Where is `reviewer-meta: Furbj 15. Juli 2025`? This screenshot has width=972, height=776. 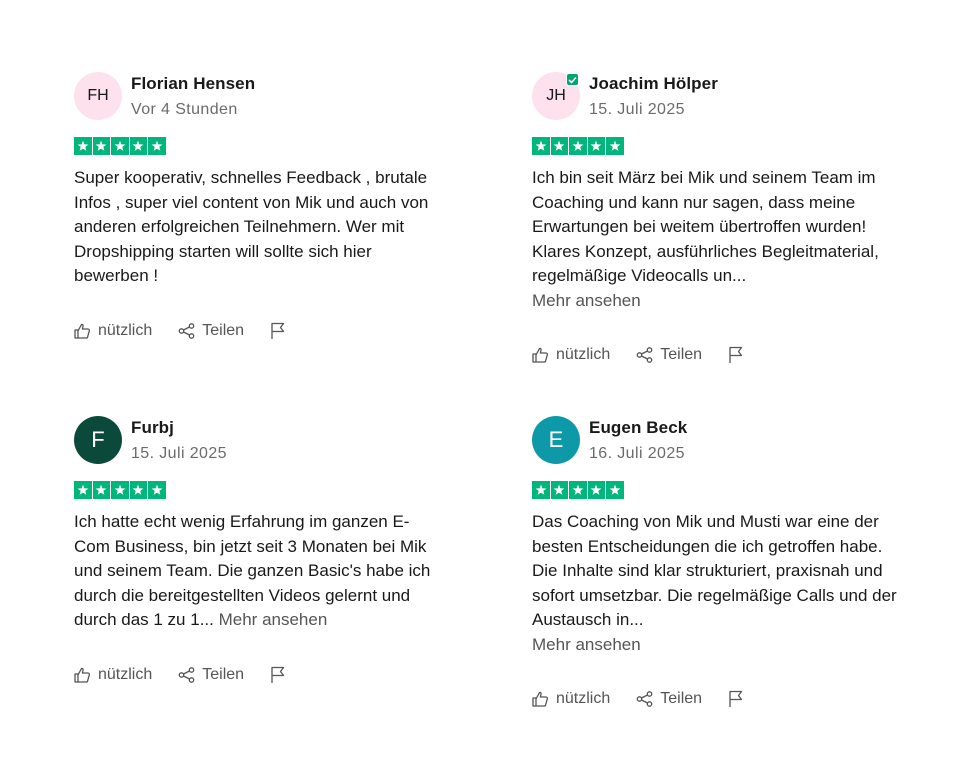
reviewer-meta: Furbj 15. Juli 2025 is located at coordinates (179, 440).